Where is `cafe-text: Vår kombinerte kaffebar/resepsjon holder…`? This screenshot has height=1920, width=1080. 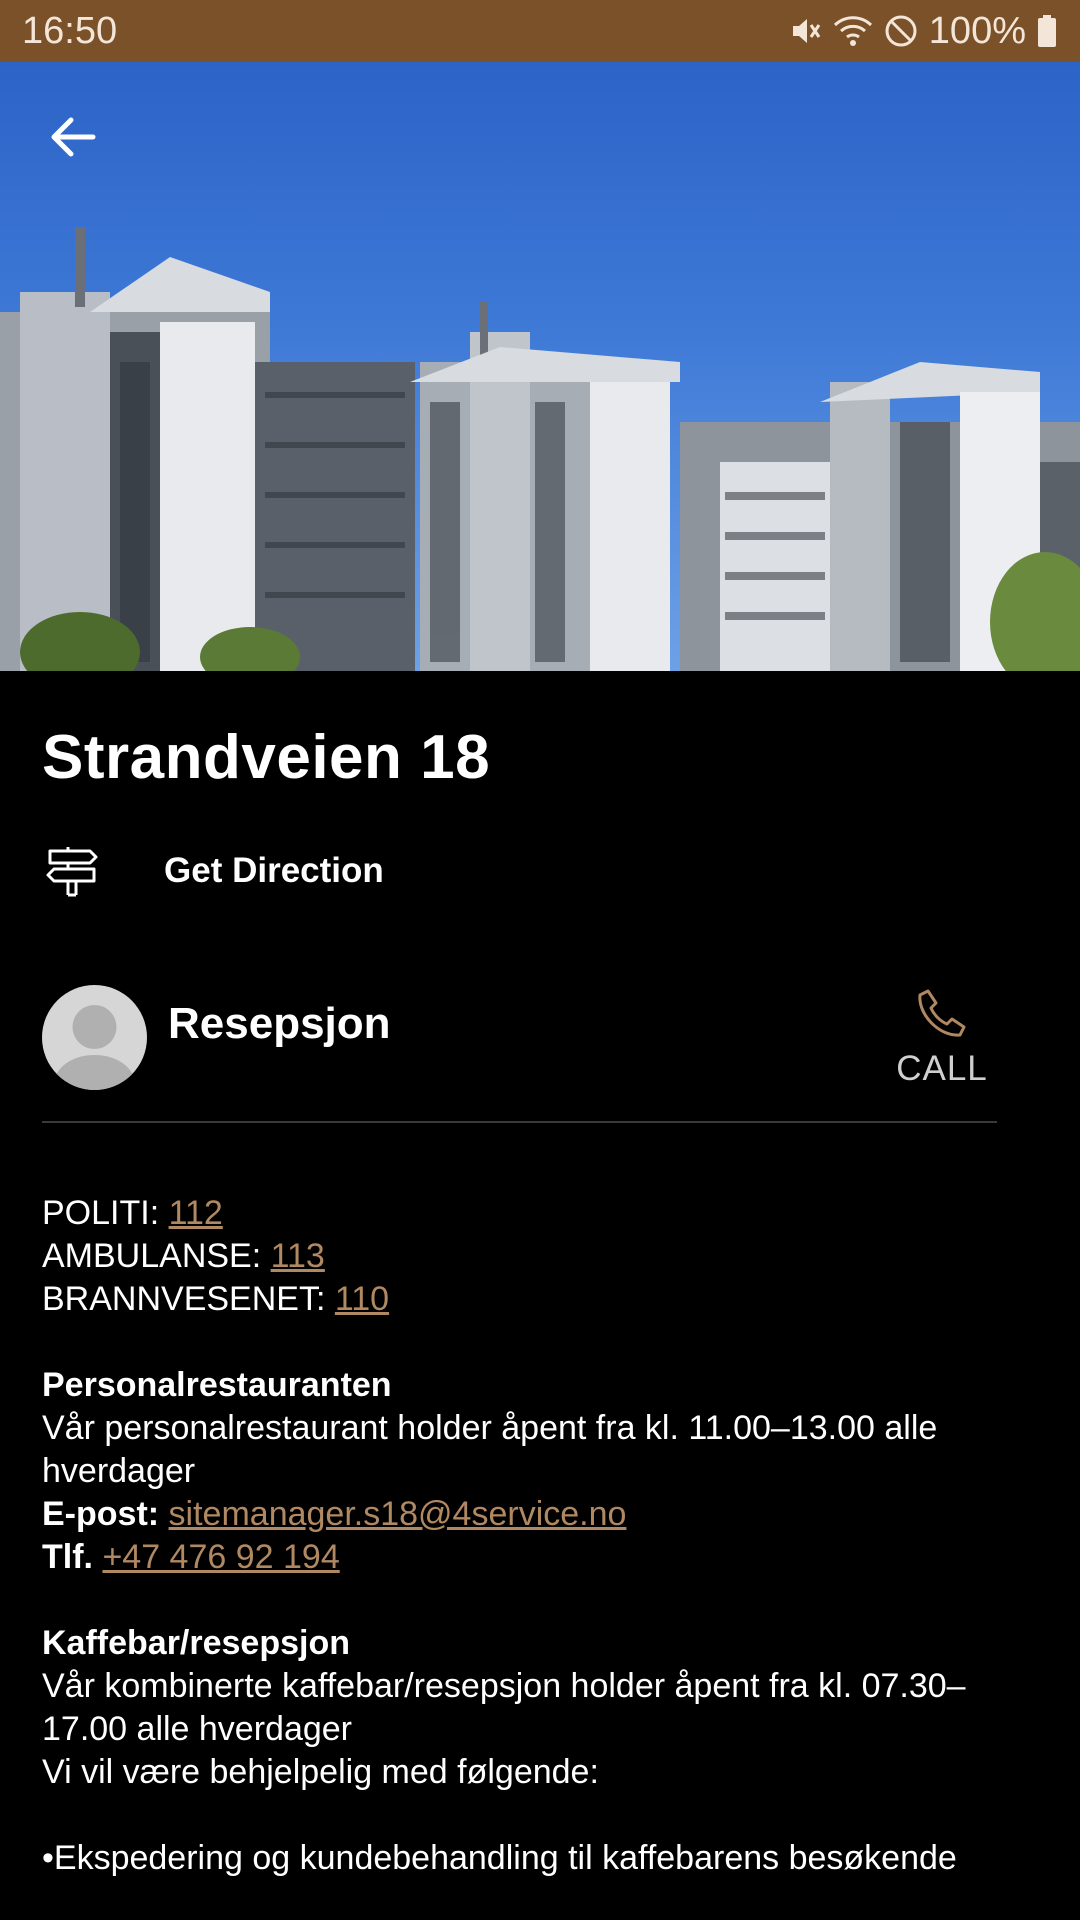
cafe-text: Vår kombinerte kaffebar/resepsjon holder… is located at coordinates (504, 1707).